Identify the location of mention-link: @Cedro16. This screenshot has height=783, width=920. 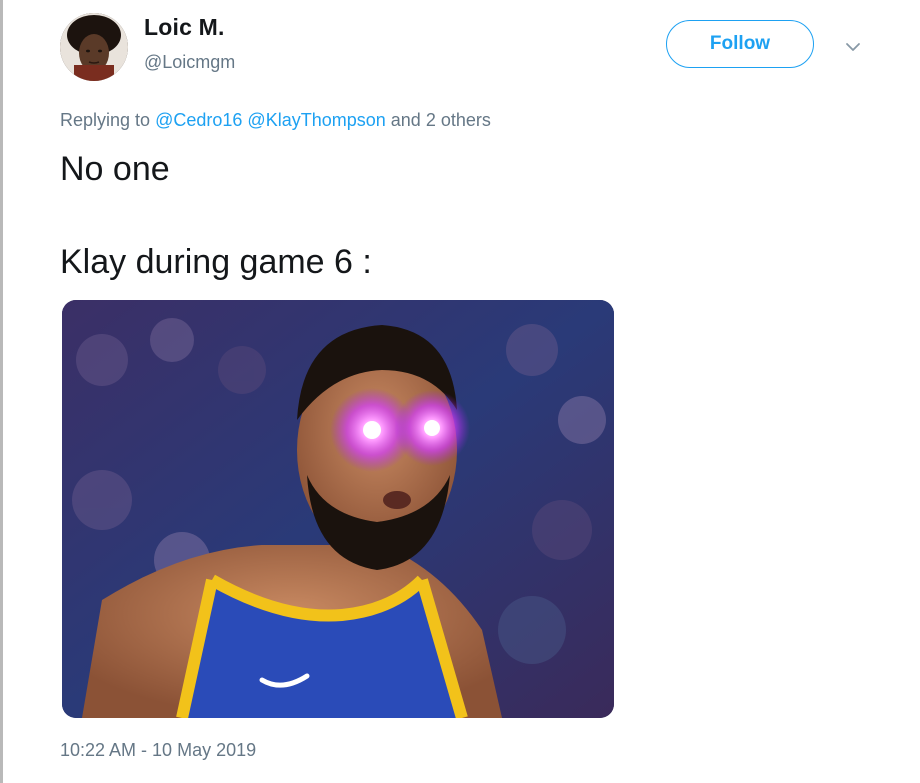
(198, 120).